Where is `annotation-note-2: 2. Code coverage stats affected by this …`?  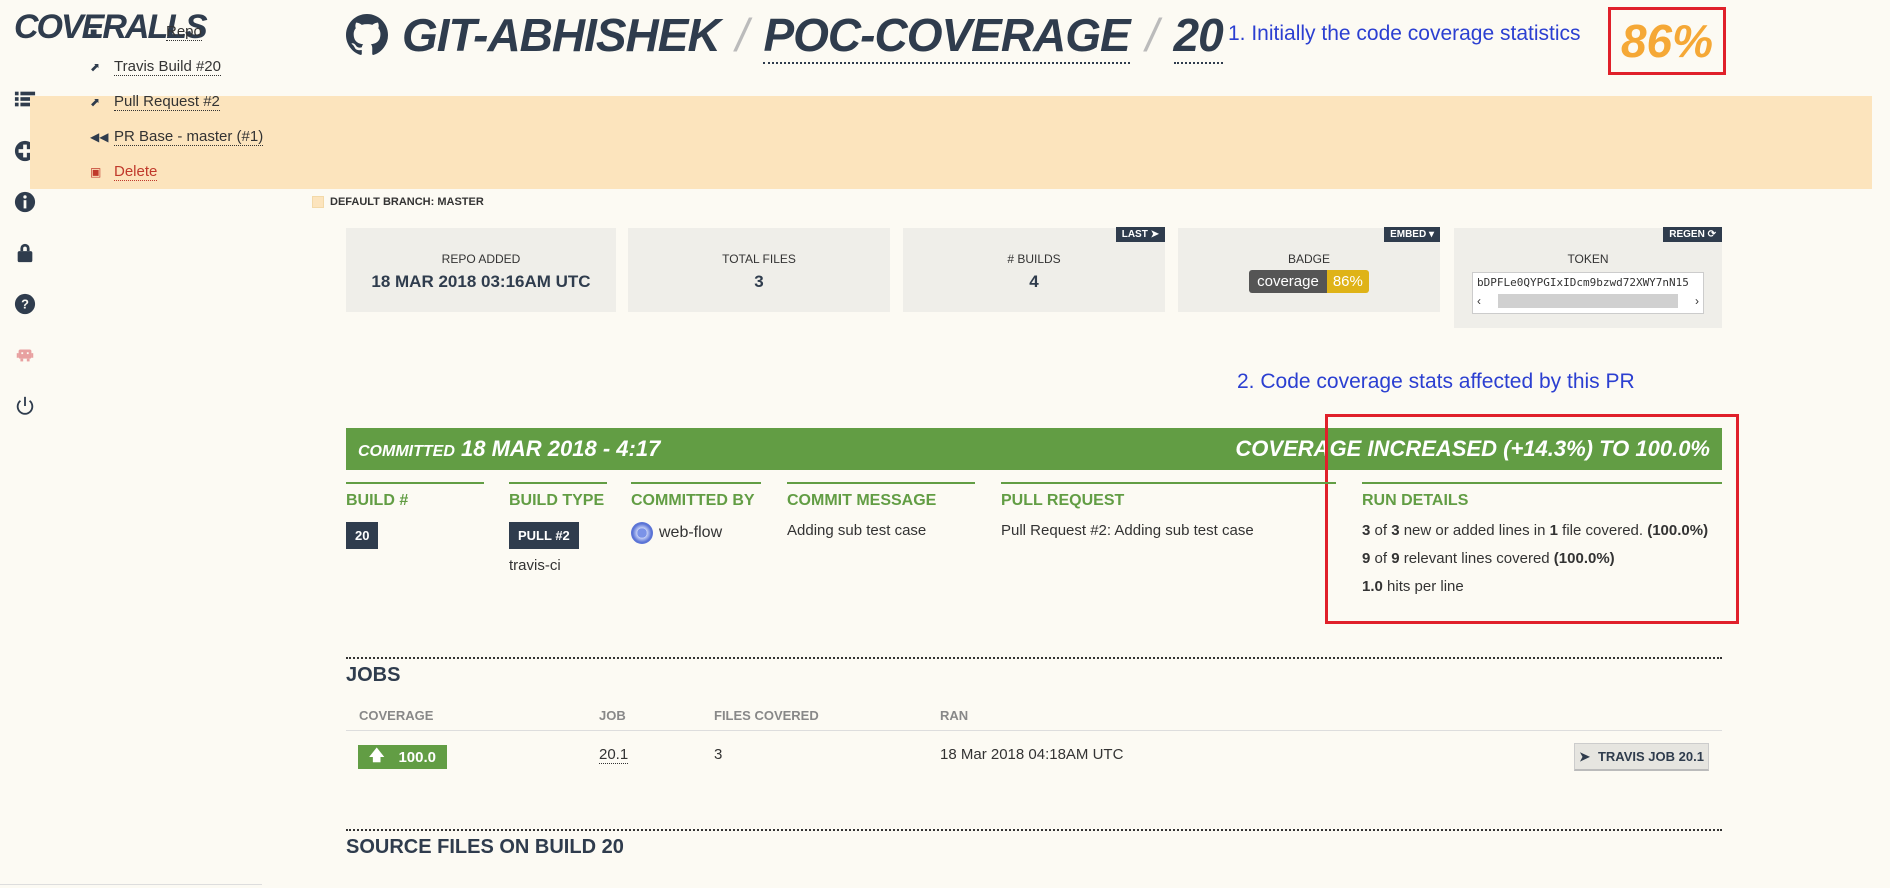
annotation-note-2: 2. Code coverage stats affected by this … is located at coordinates (1436, 381).